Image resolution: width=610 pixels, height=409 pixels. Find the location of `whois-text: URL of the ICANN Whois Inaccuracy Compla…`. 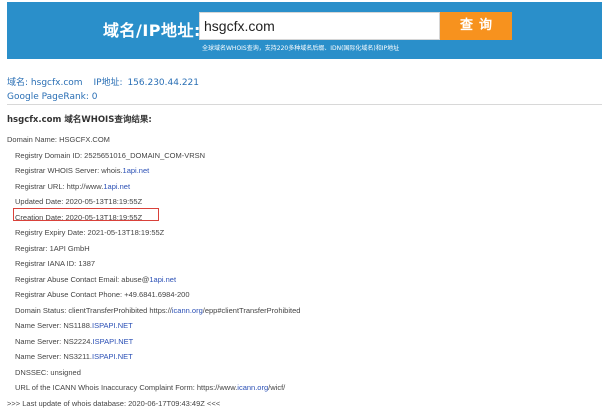

whois-text: URL of the ICANN Whois Inaccuracy Compla… is located at coordinates (126, 387).